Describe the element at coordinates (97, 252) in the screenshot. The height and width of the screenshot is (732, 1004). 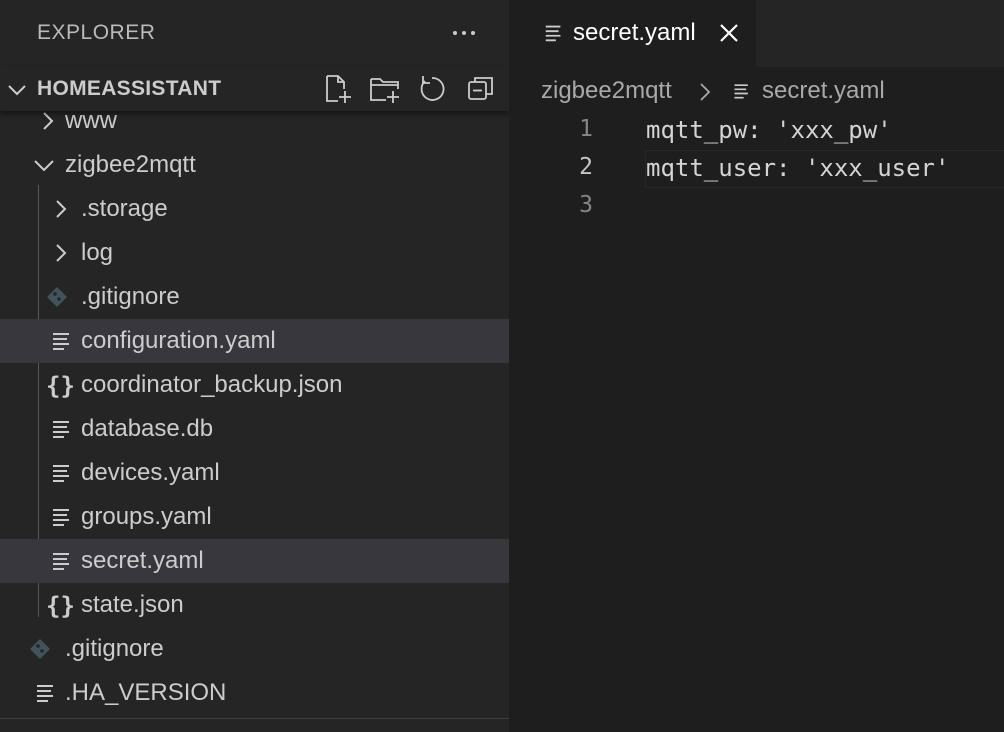
I see `tree-item-label: log` at that location.